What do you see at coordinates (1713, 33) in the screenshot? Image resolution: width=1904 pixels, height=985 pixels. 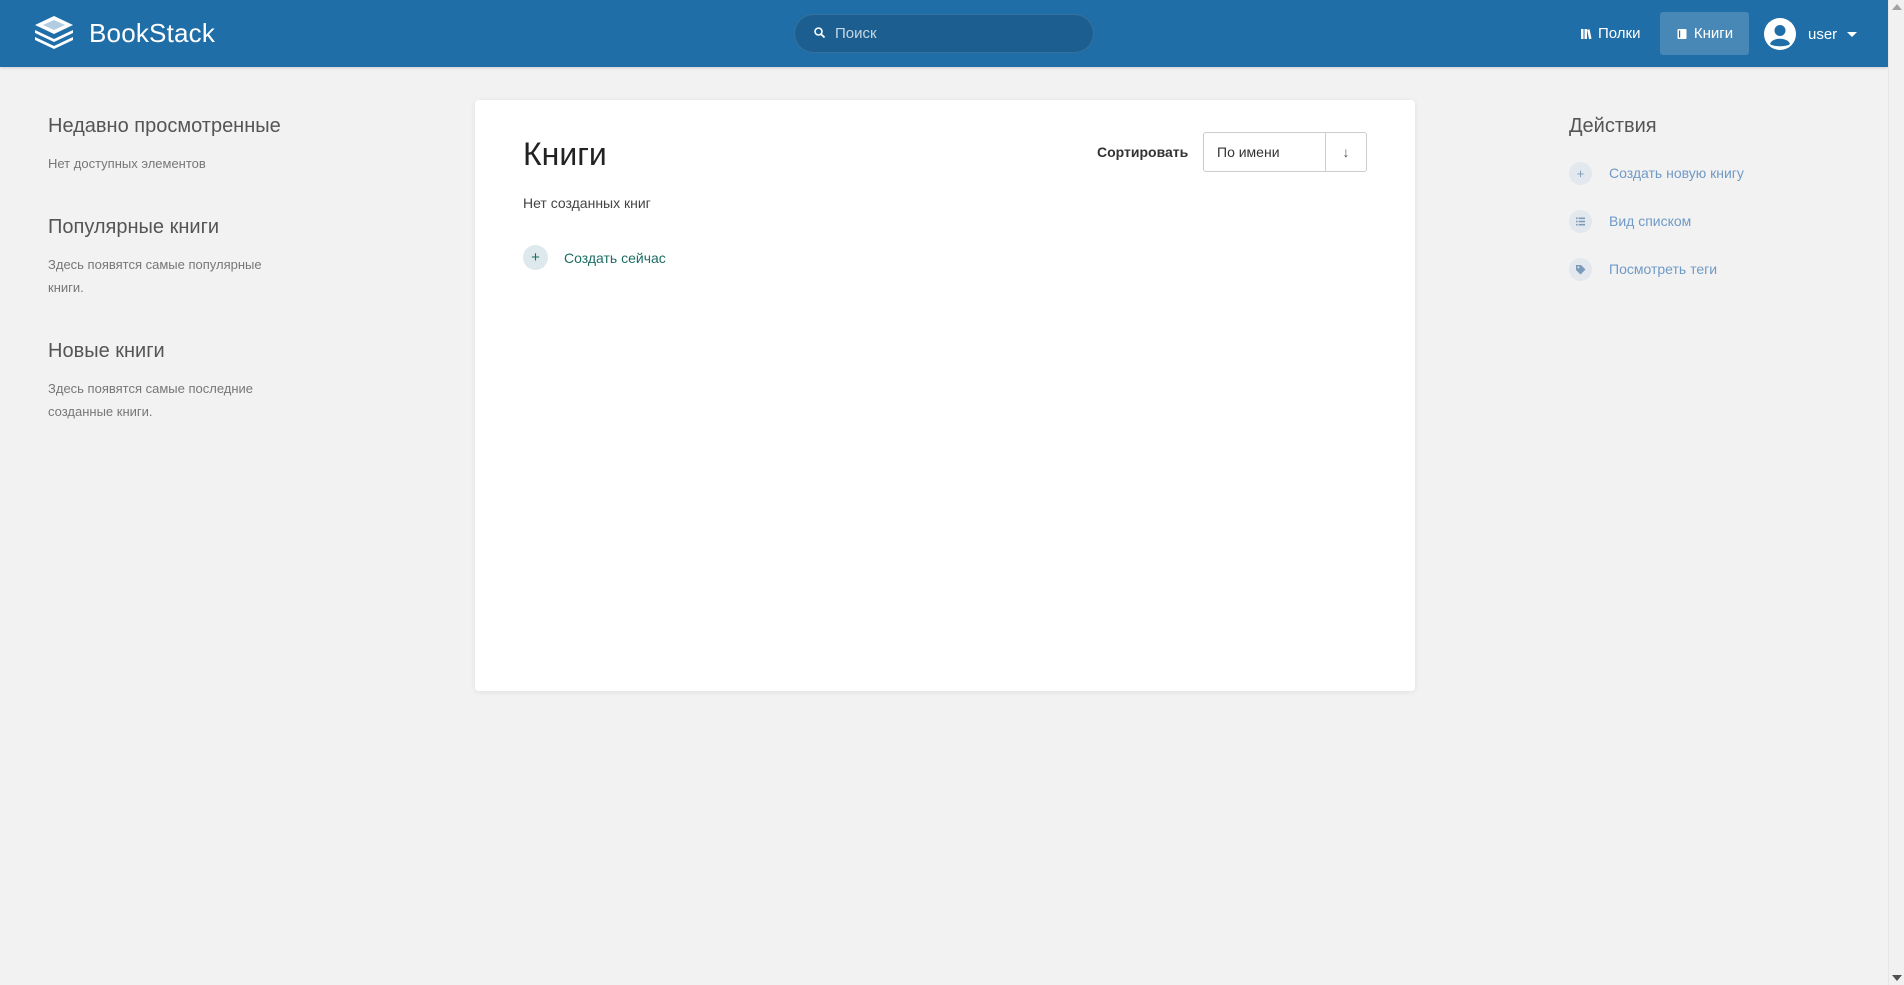 I see `nav-books-label: Книги` at bounding box center [1713, 33].